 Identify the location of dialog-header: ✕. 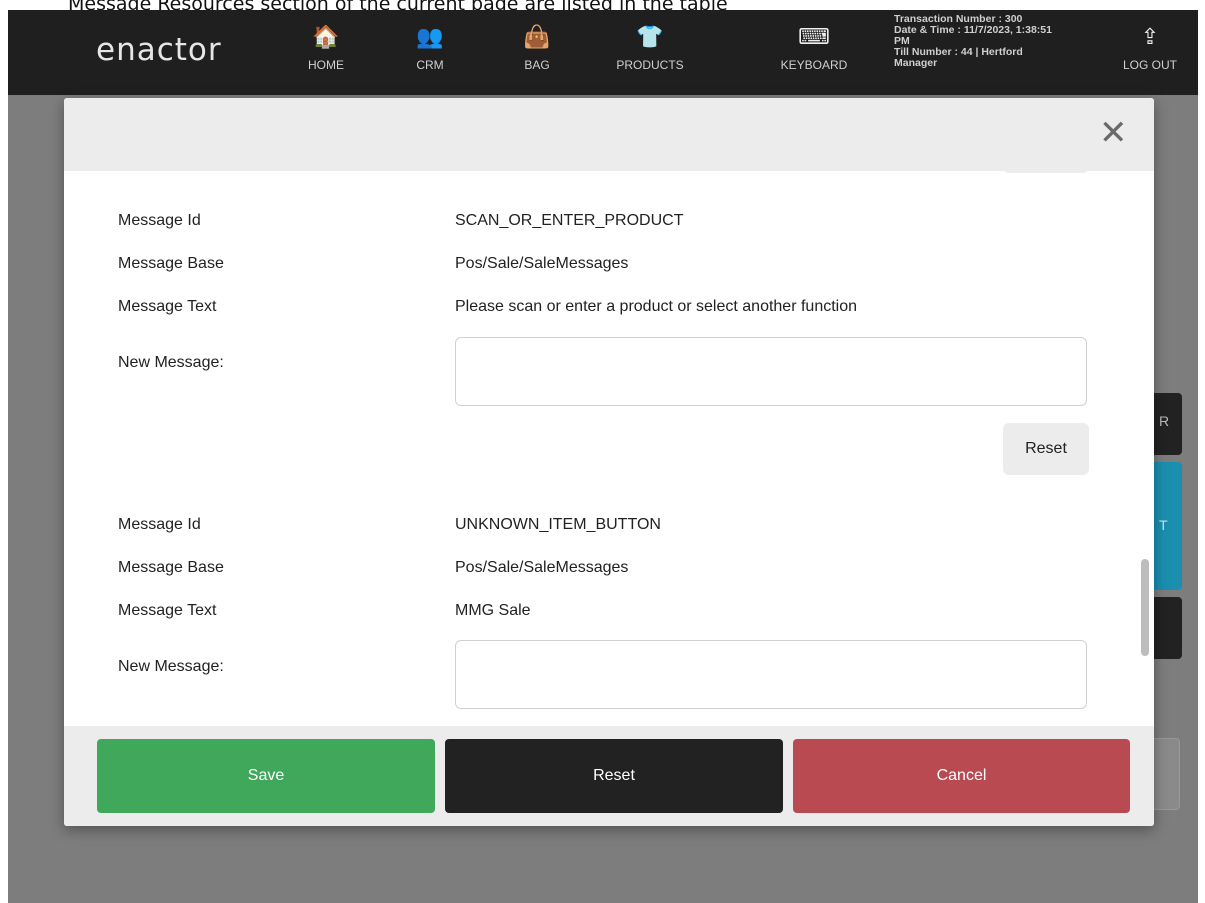
(609, 134).